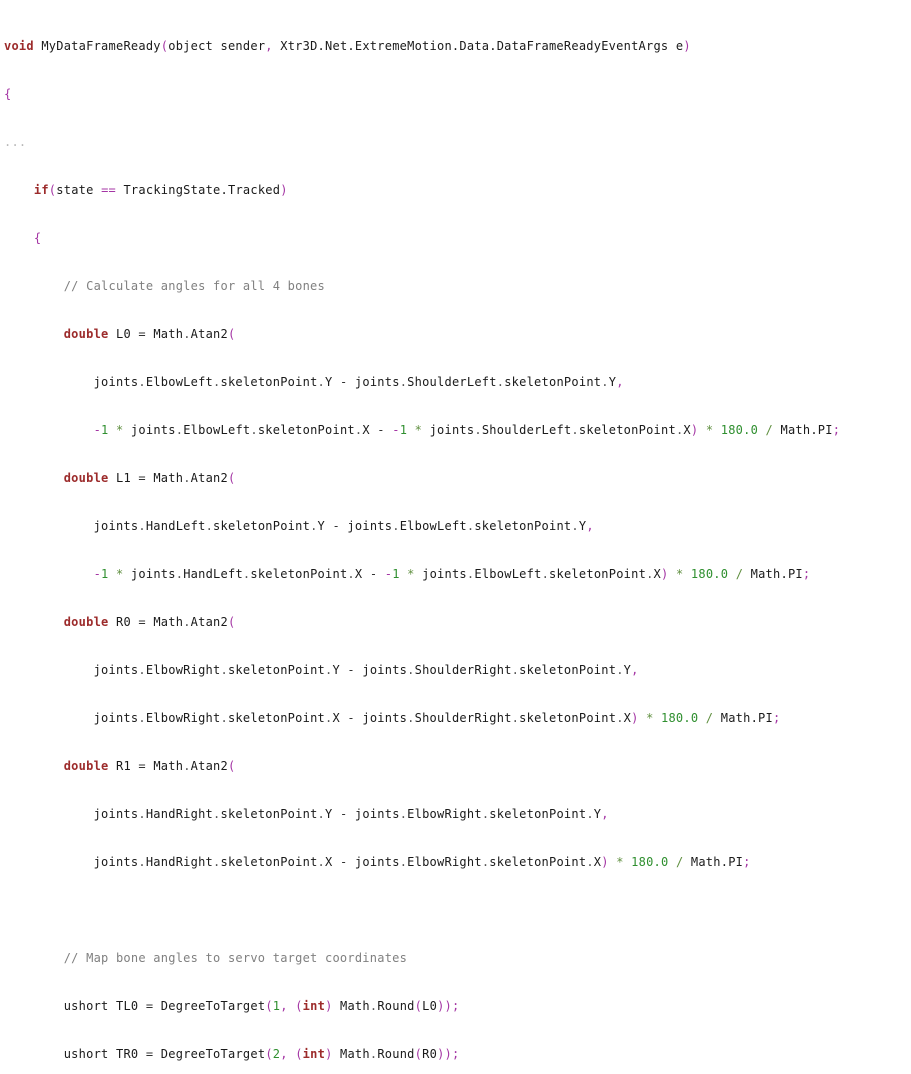 Image resolution: width=911 pixels, height=1074 pixels. I want to click on code-line: double L0 = Math.Atan2(, so click(457, 334).